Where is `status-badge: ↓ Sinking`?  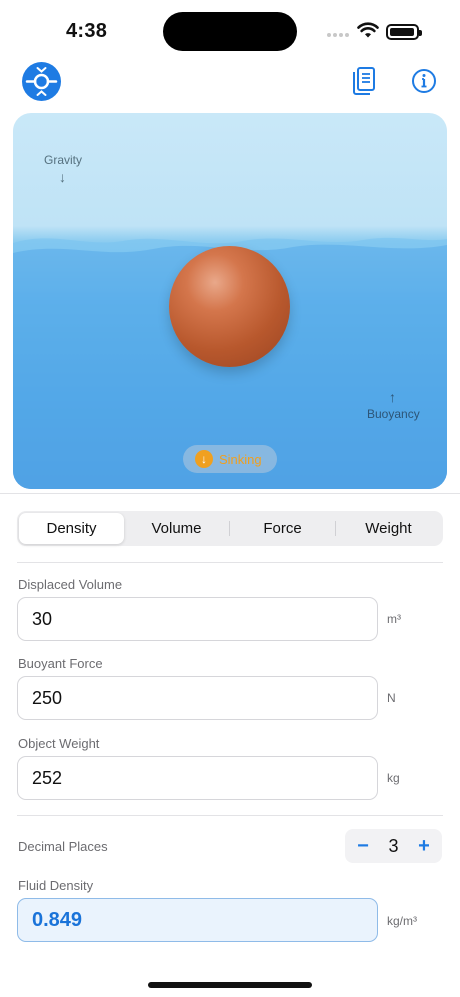
status-badge: ↓ Sinking is located at coordinates (230, 459).